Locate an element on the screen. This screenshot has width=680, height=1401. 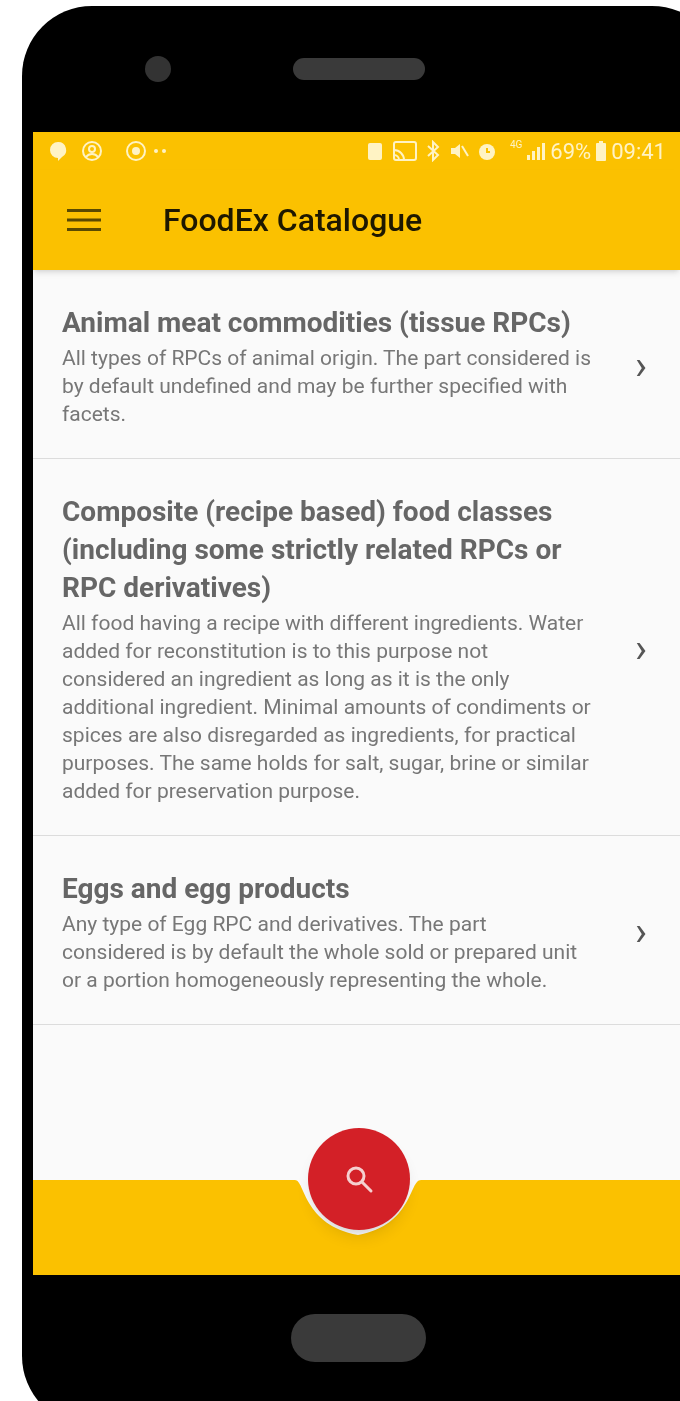
category-title: Animal meat commodities (tissue RPCs) is located at coordinates (317, 323).